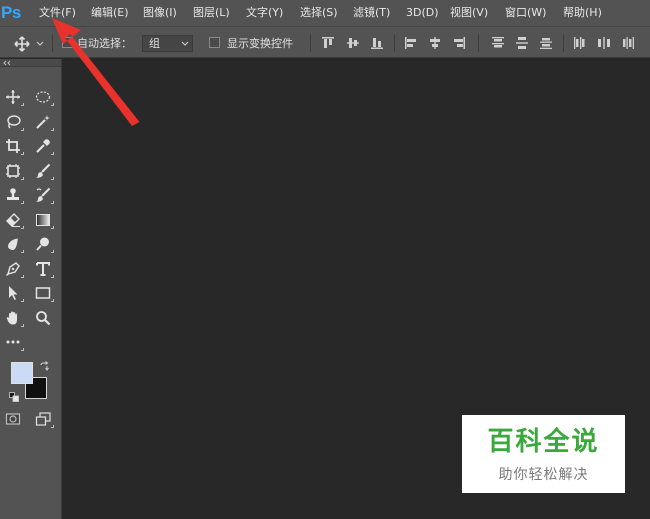 This screenshot has height=519, width=650. I want to click on lasso-tool, so click(13, 122).